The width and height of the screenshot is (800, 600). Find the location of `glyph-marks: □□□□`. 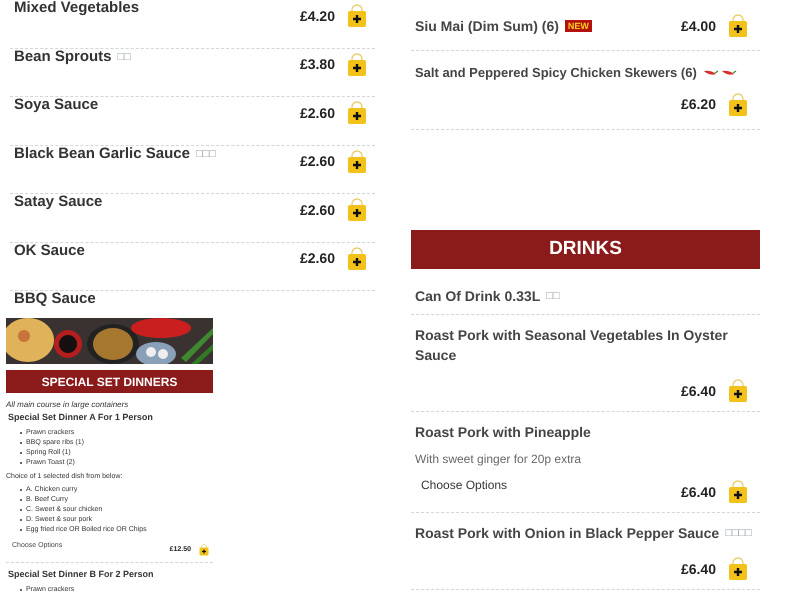

glyph-marks: □□□□ is located at coordinates (738, 533).